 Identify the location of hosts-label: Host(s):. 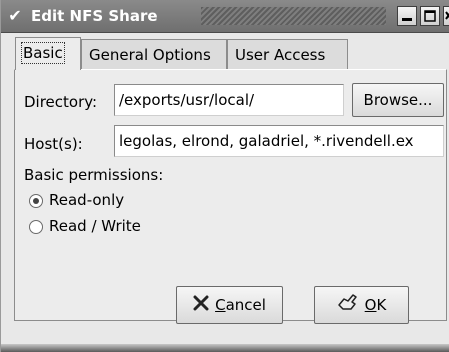
(53, 144).